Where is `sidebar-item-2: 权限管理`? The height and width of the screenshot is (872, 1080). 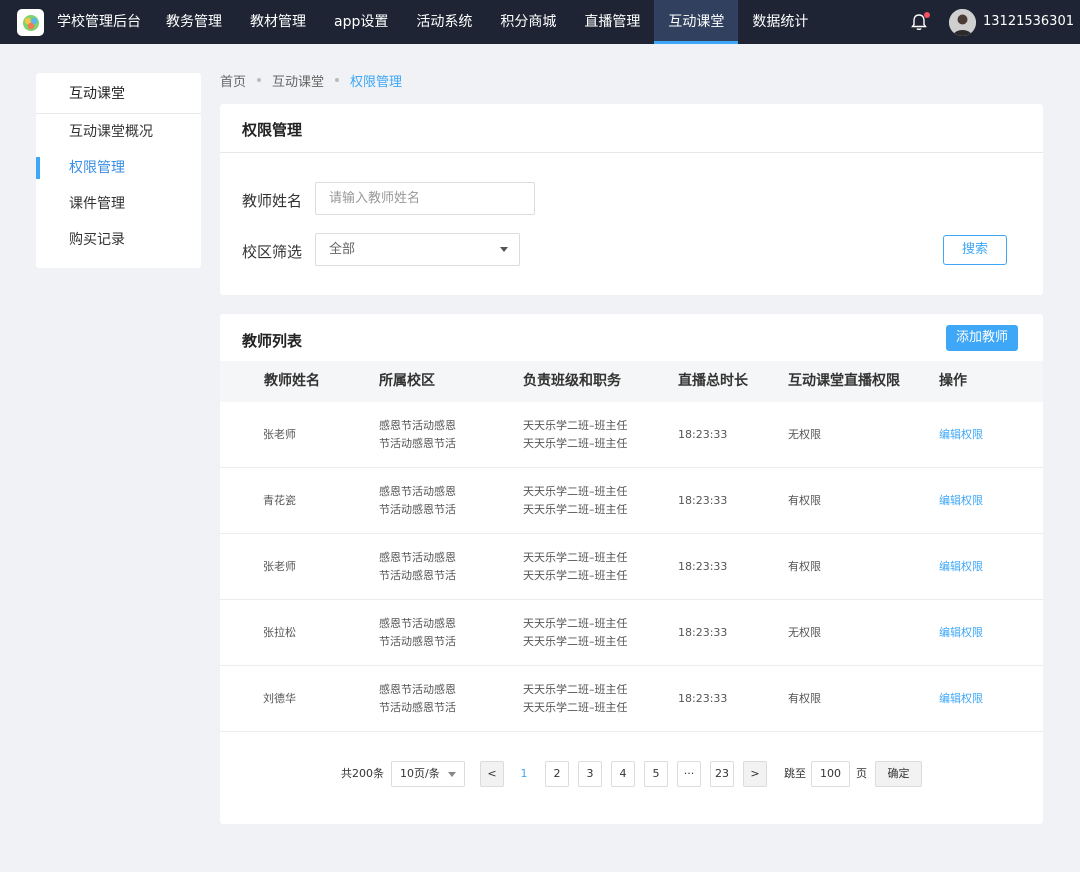
sidebar-item-2: 权限管理 is located at coordinates (118, 168).